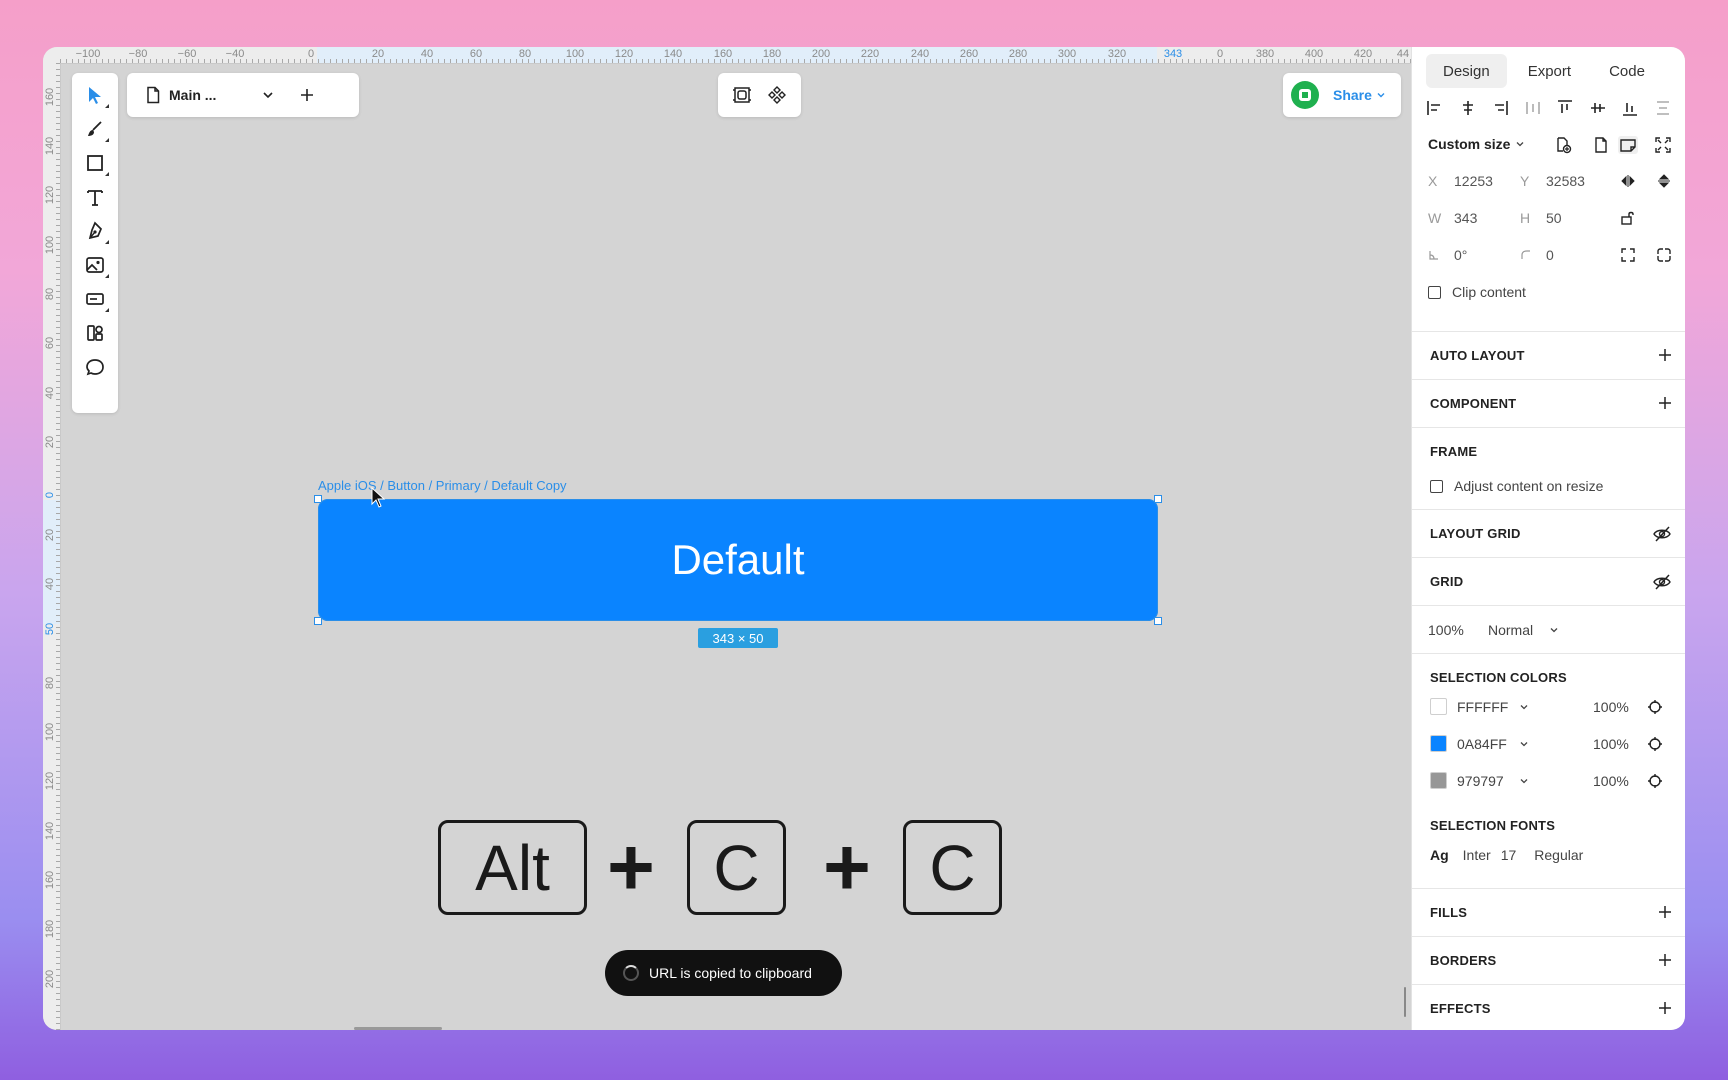 This screenshot has width=1728, height=1080. What do you see at coordinates (1446, 630) in the screenshot?
I see `opacity-input: 100%` at bounding box center [1446, 630].